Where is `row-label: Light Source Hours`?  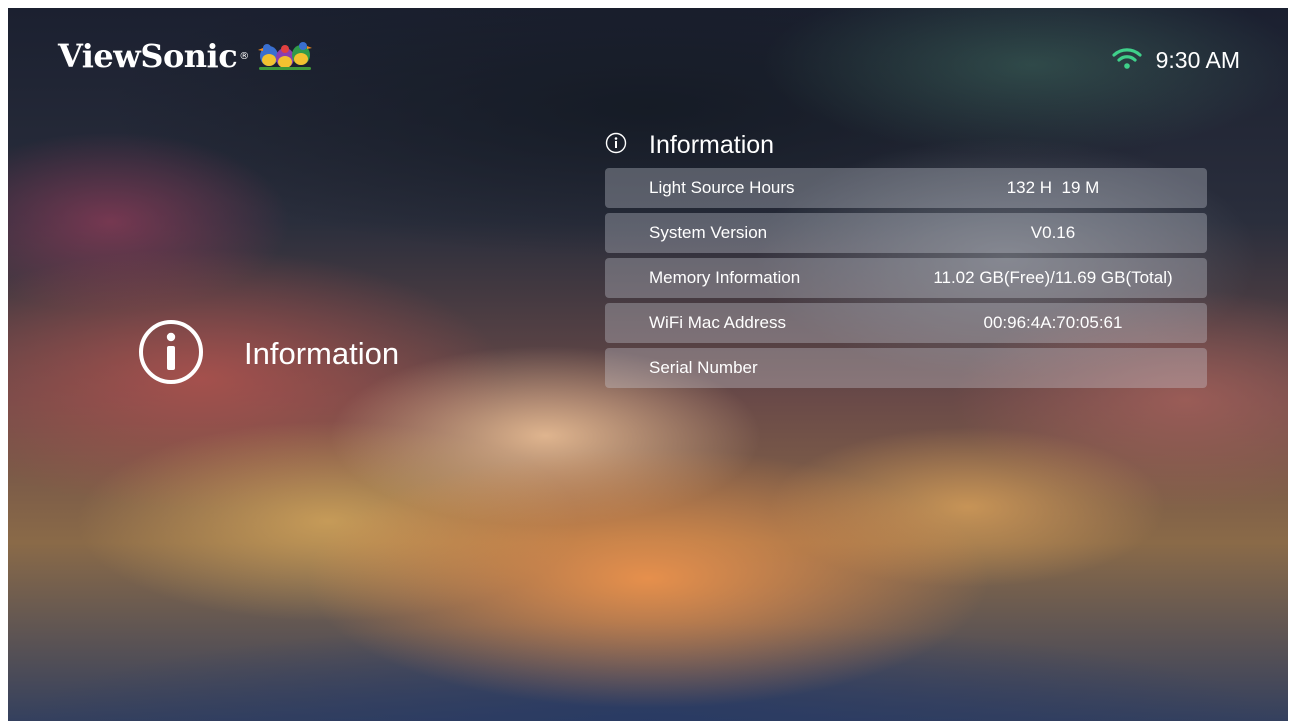 row-label: Light Source Hours is located at coordinates (722, 187).